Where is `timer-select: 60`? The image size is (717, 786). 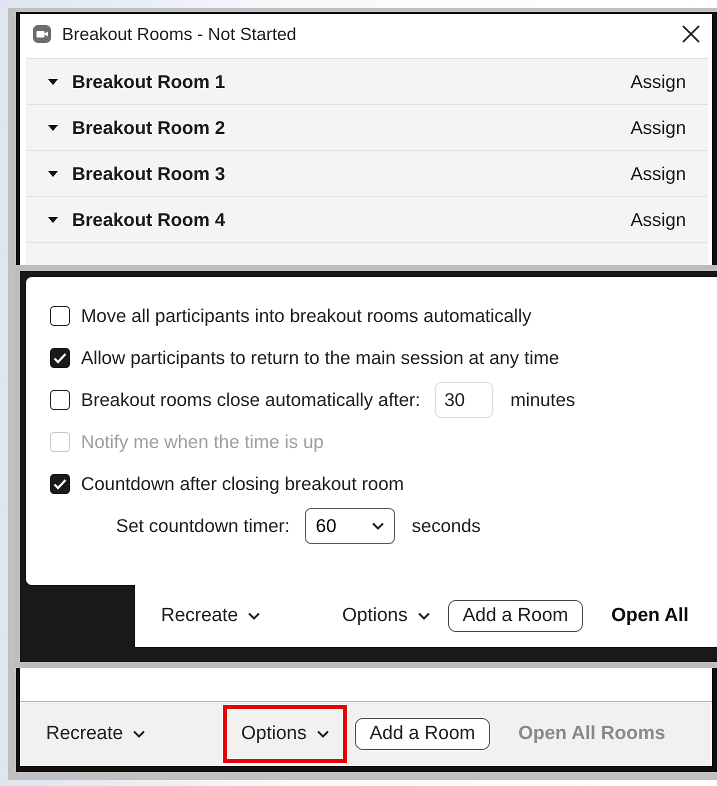 timer-select: 60 is located at coordinates (349, 526).